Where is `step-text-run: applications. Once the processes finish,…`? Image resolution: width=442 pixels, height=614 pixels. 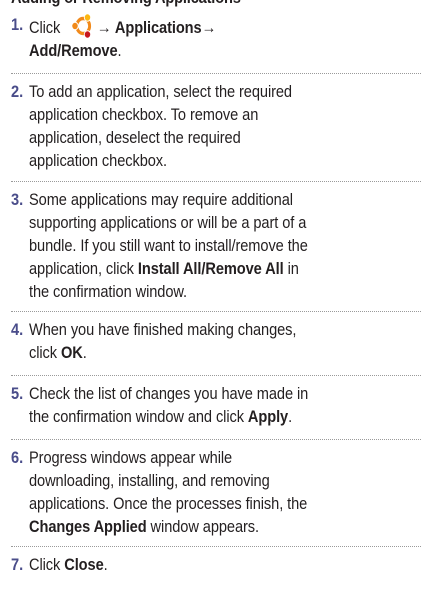 step-text-run: applications. Once the processes finish,… is located at coordinates (168, 503).